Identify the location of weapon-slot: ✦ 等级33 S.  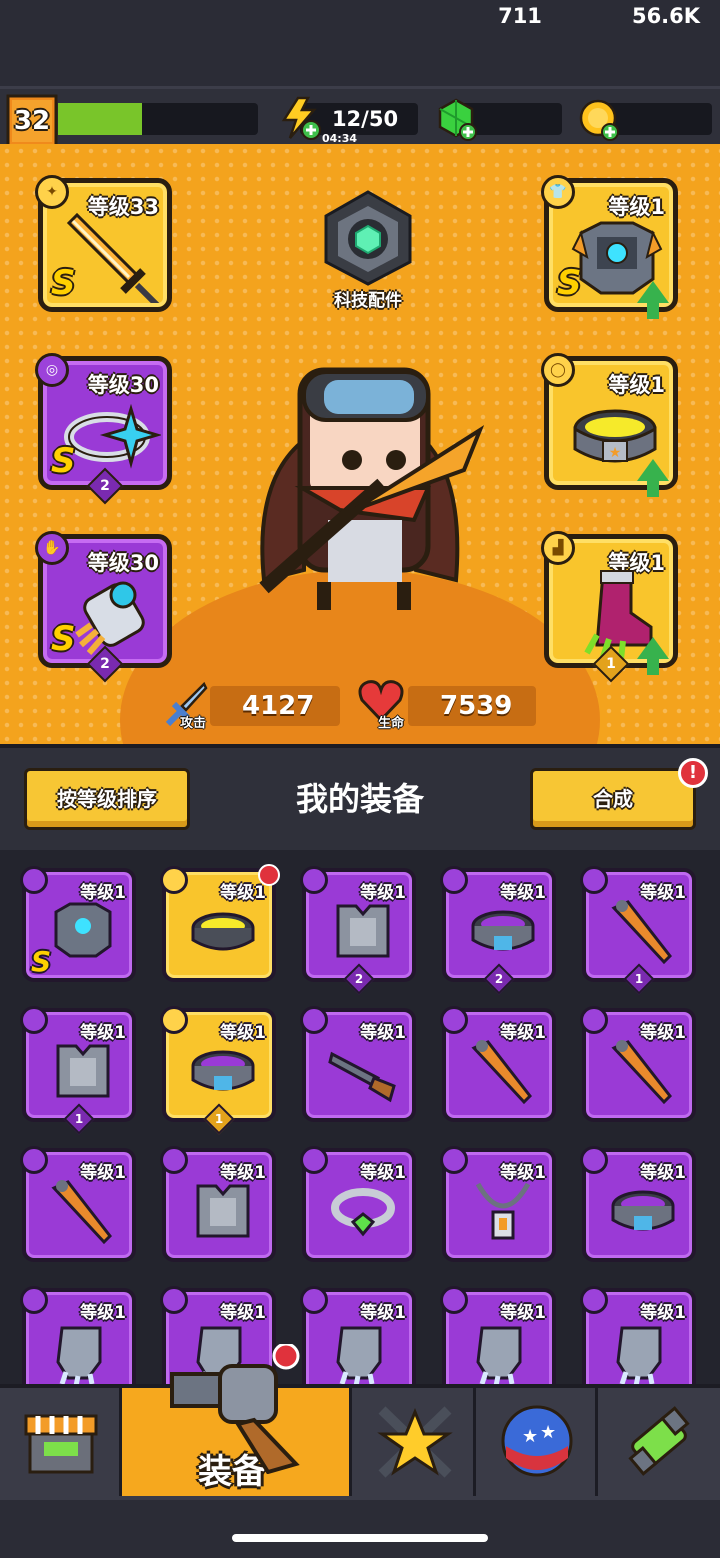
(103, 243).